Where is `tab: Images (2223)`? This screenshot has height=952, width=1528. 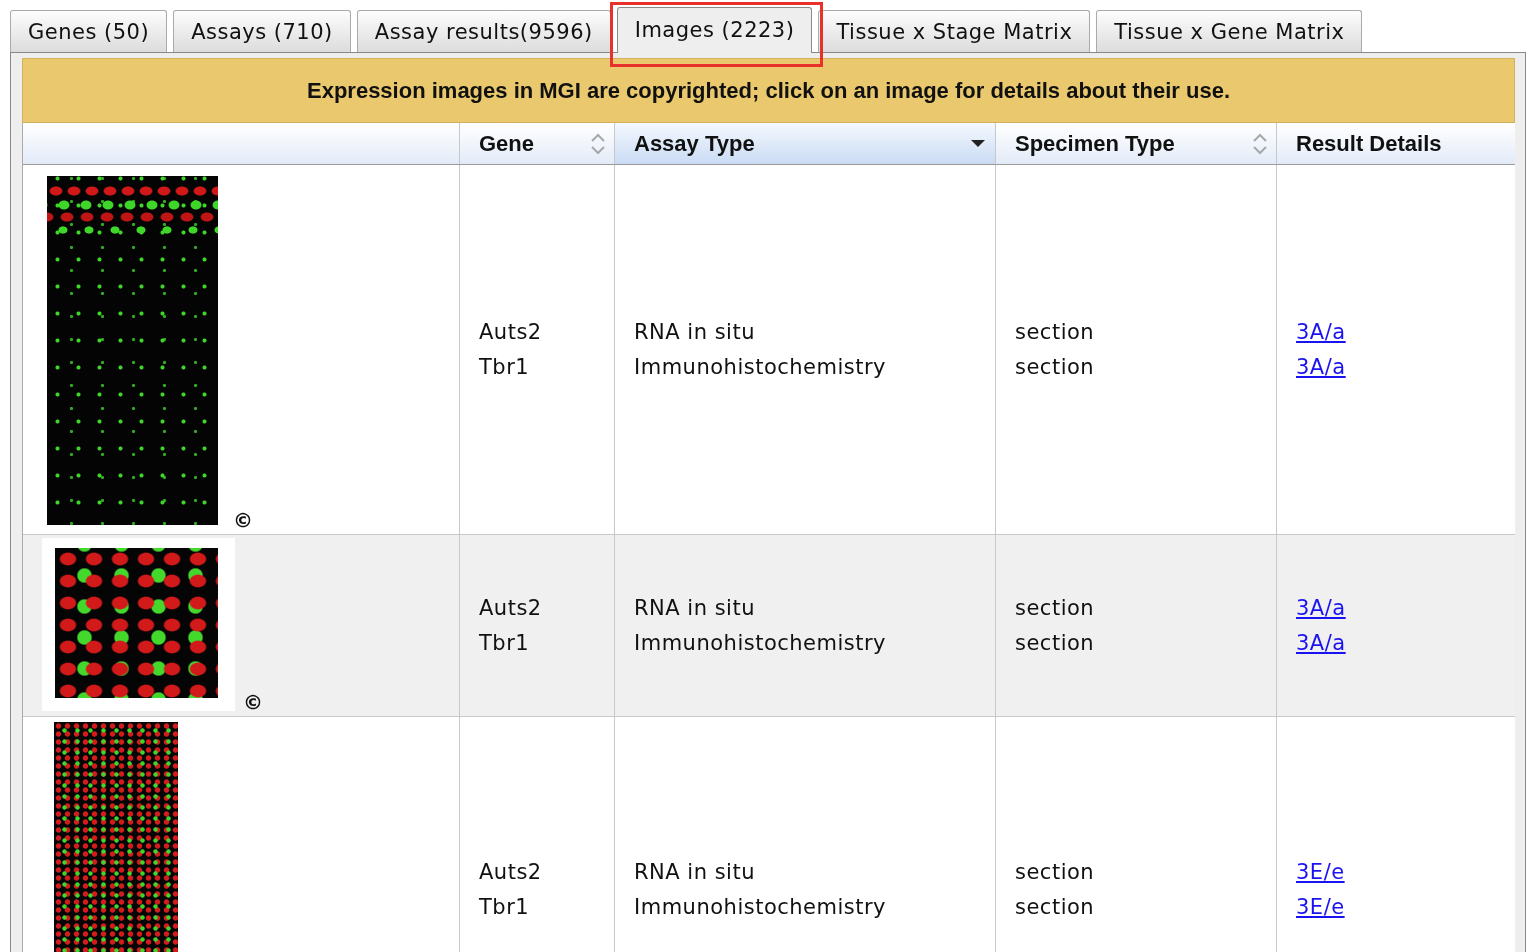 tab: Images (2223) is located at coordinates (714, 30).